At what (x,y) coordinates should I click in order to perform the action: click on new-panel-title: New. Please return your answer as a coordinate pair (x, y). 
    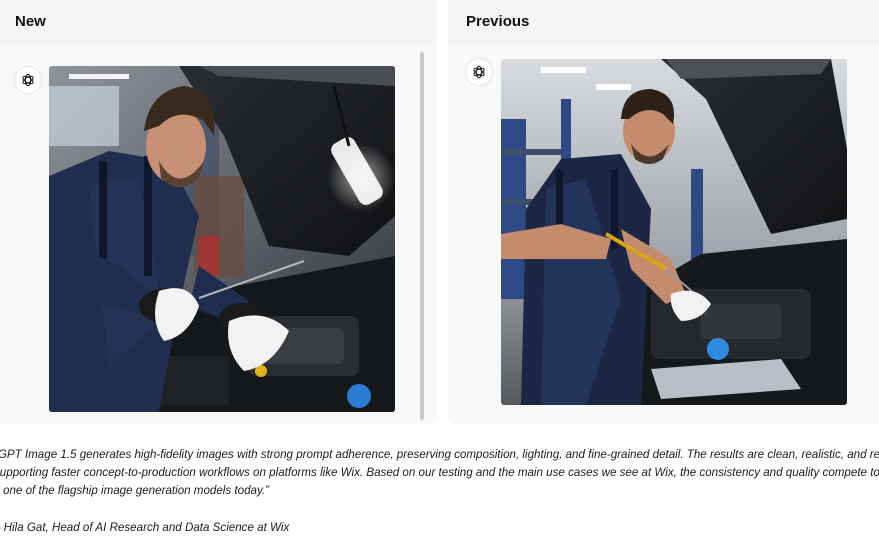
    Looking at the image, I should click on (30, 21).